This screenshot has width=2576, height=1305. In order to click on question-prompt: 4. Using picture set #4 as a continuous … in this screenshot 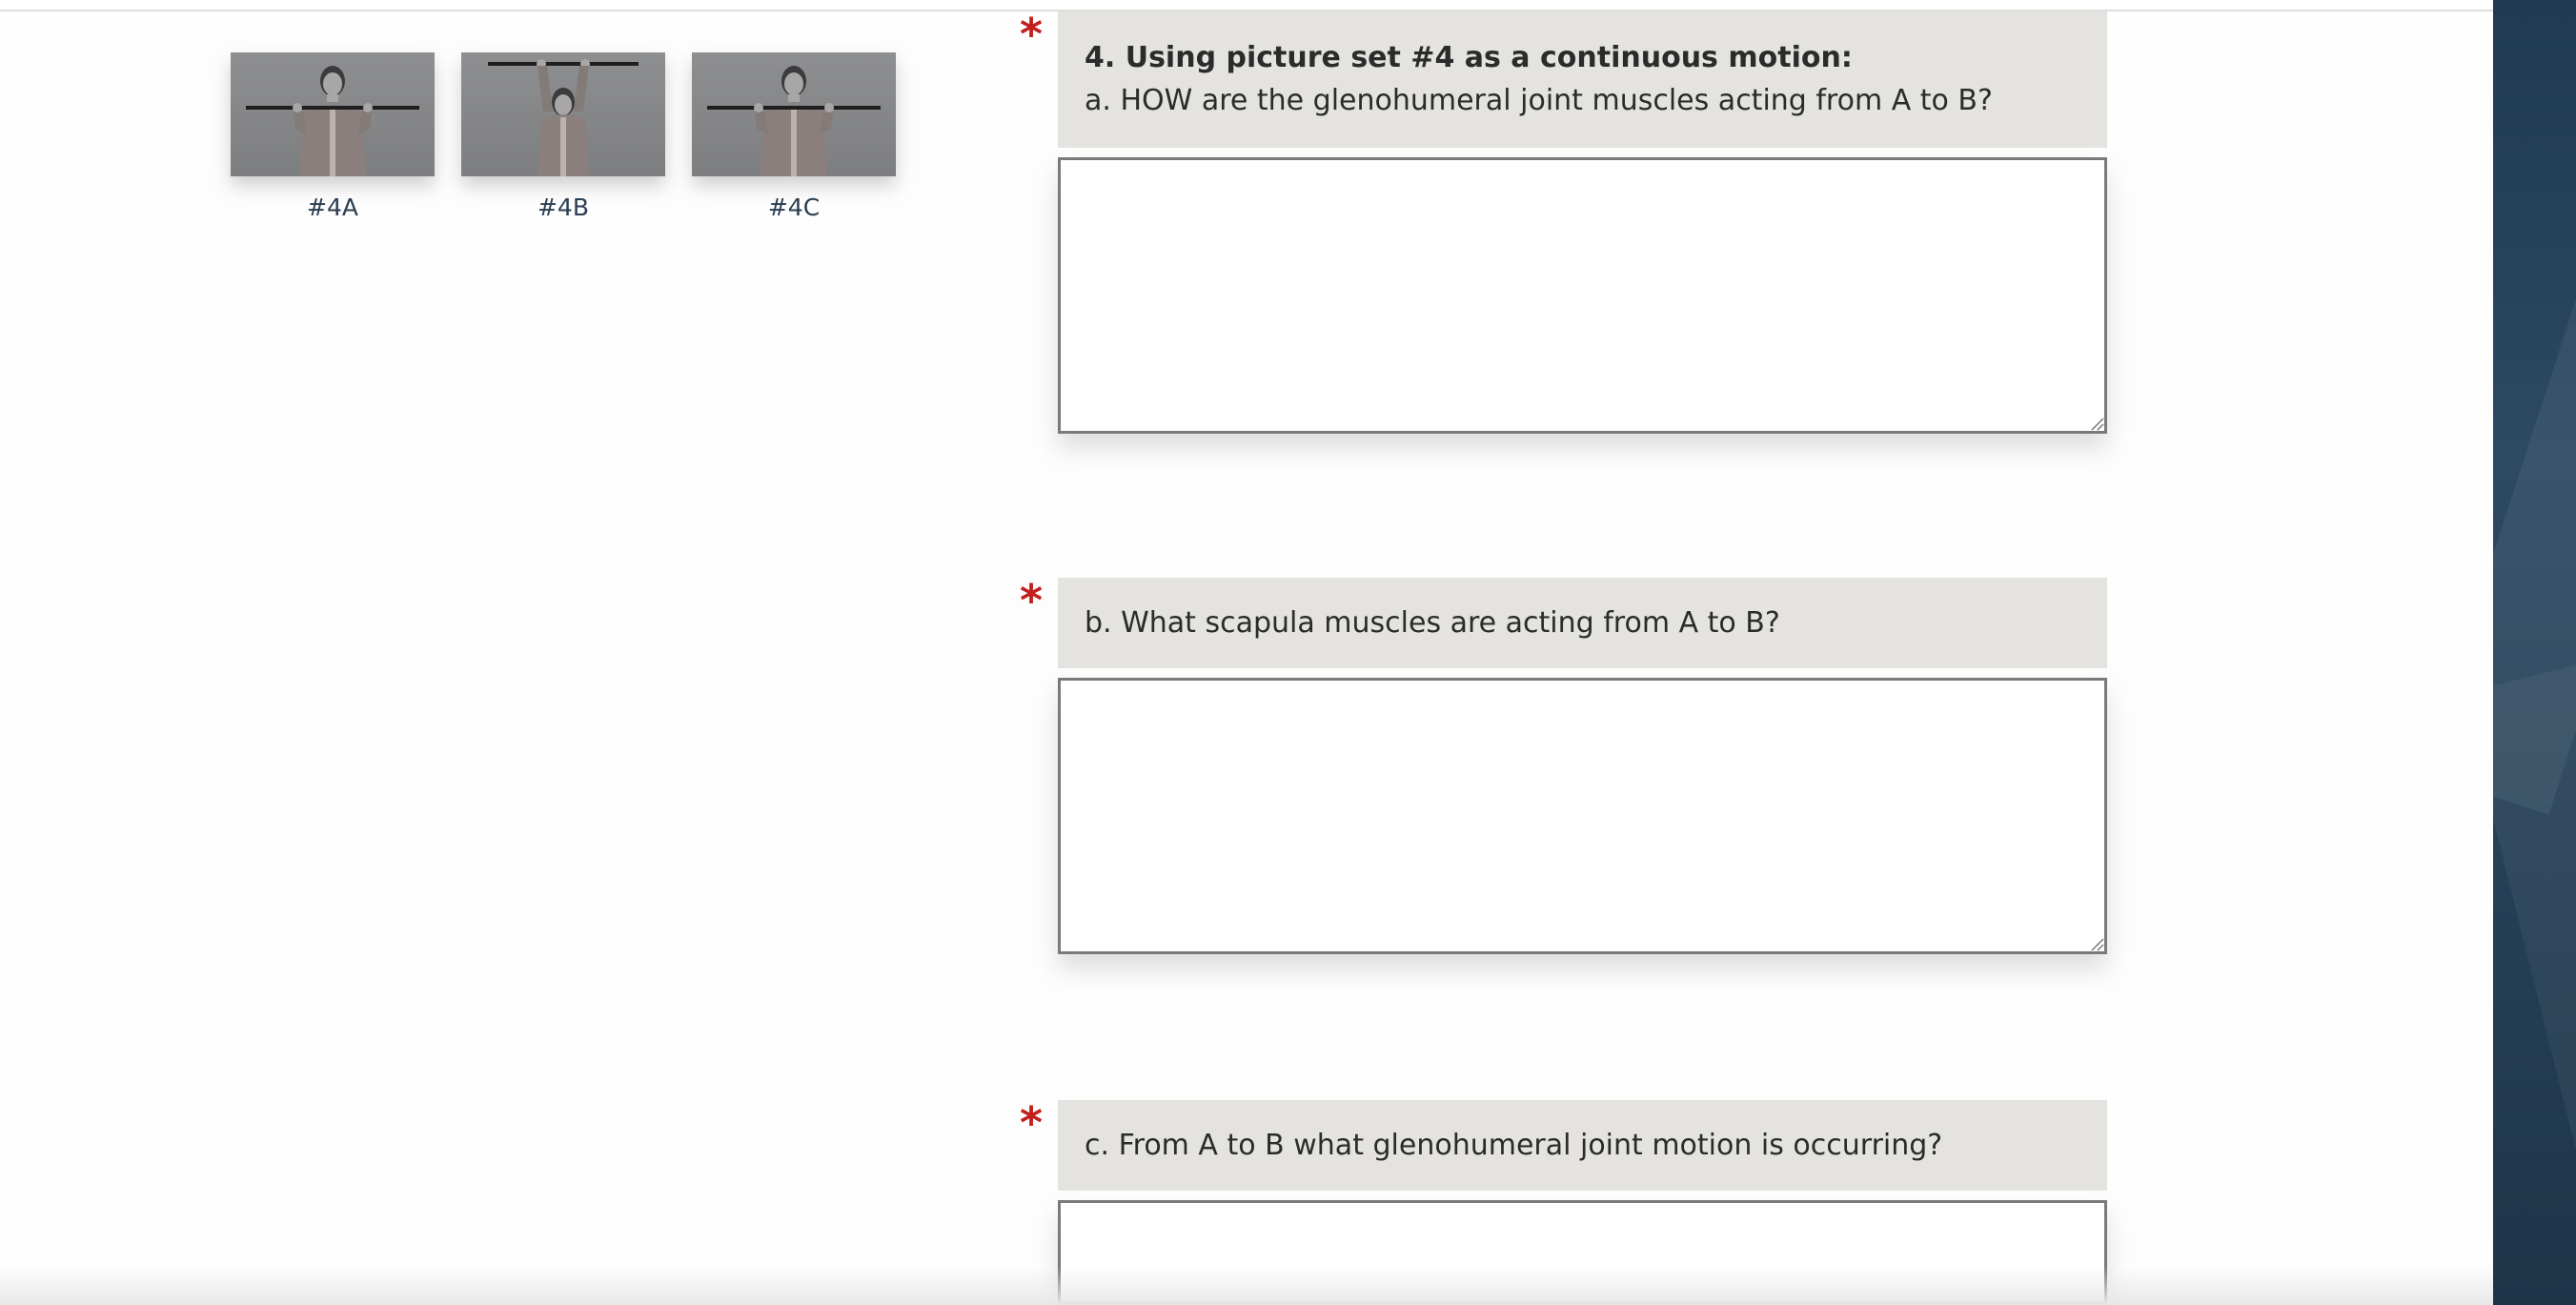, I will do `click(1583, 79)`.